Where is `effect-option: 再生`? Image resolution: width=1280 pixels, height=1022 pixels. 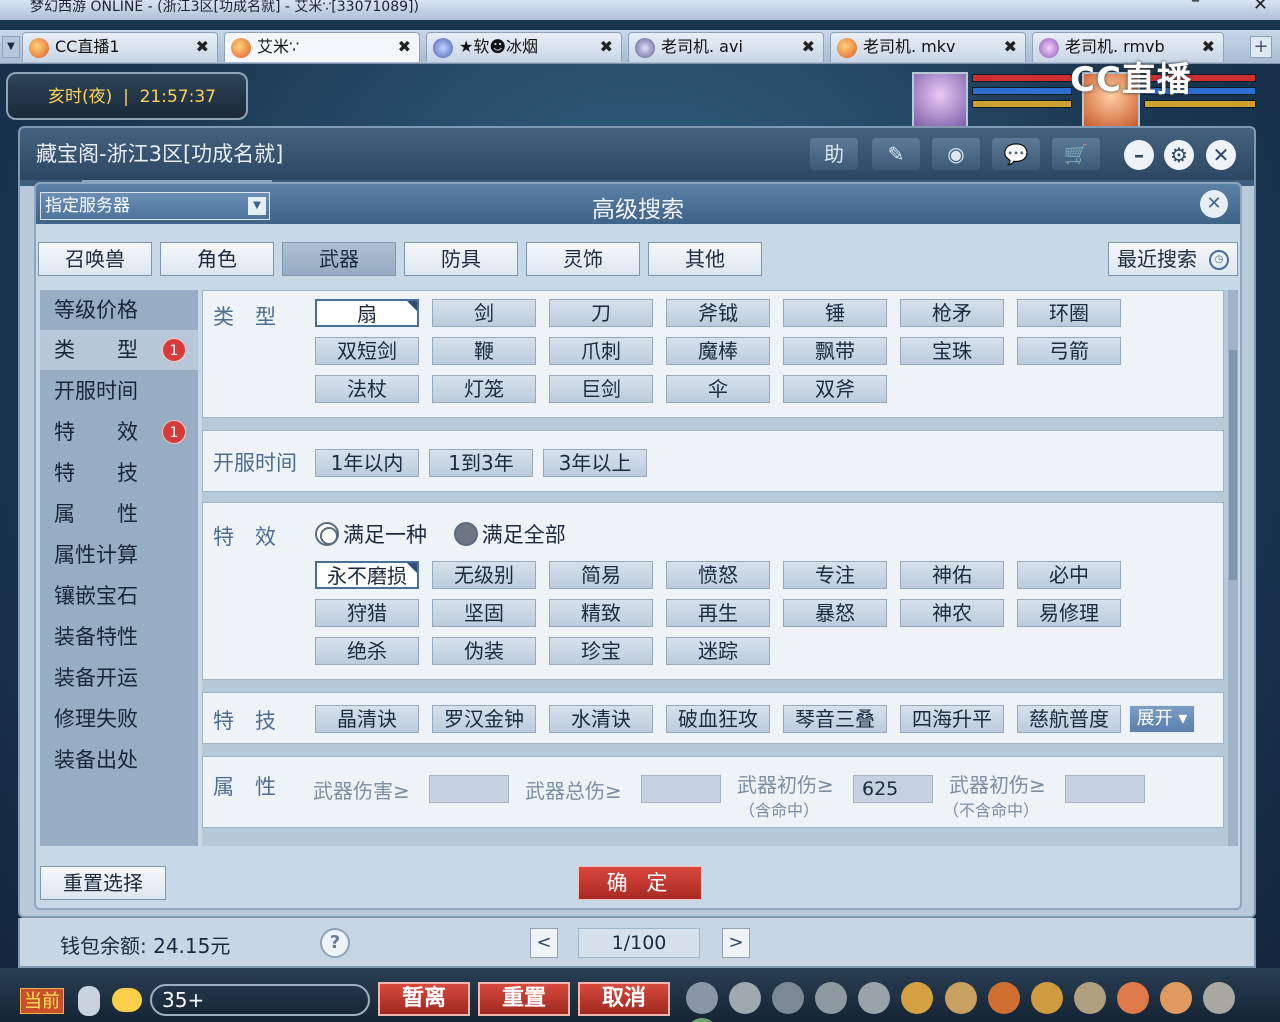 effect-option: 再生 is located at coordinates (718, 613).